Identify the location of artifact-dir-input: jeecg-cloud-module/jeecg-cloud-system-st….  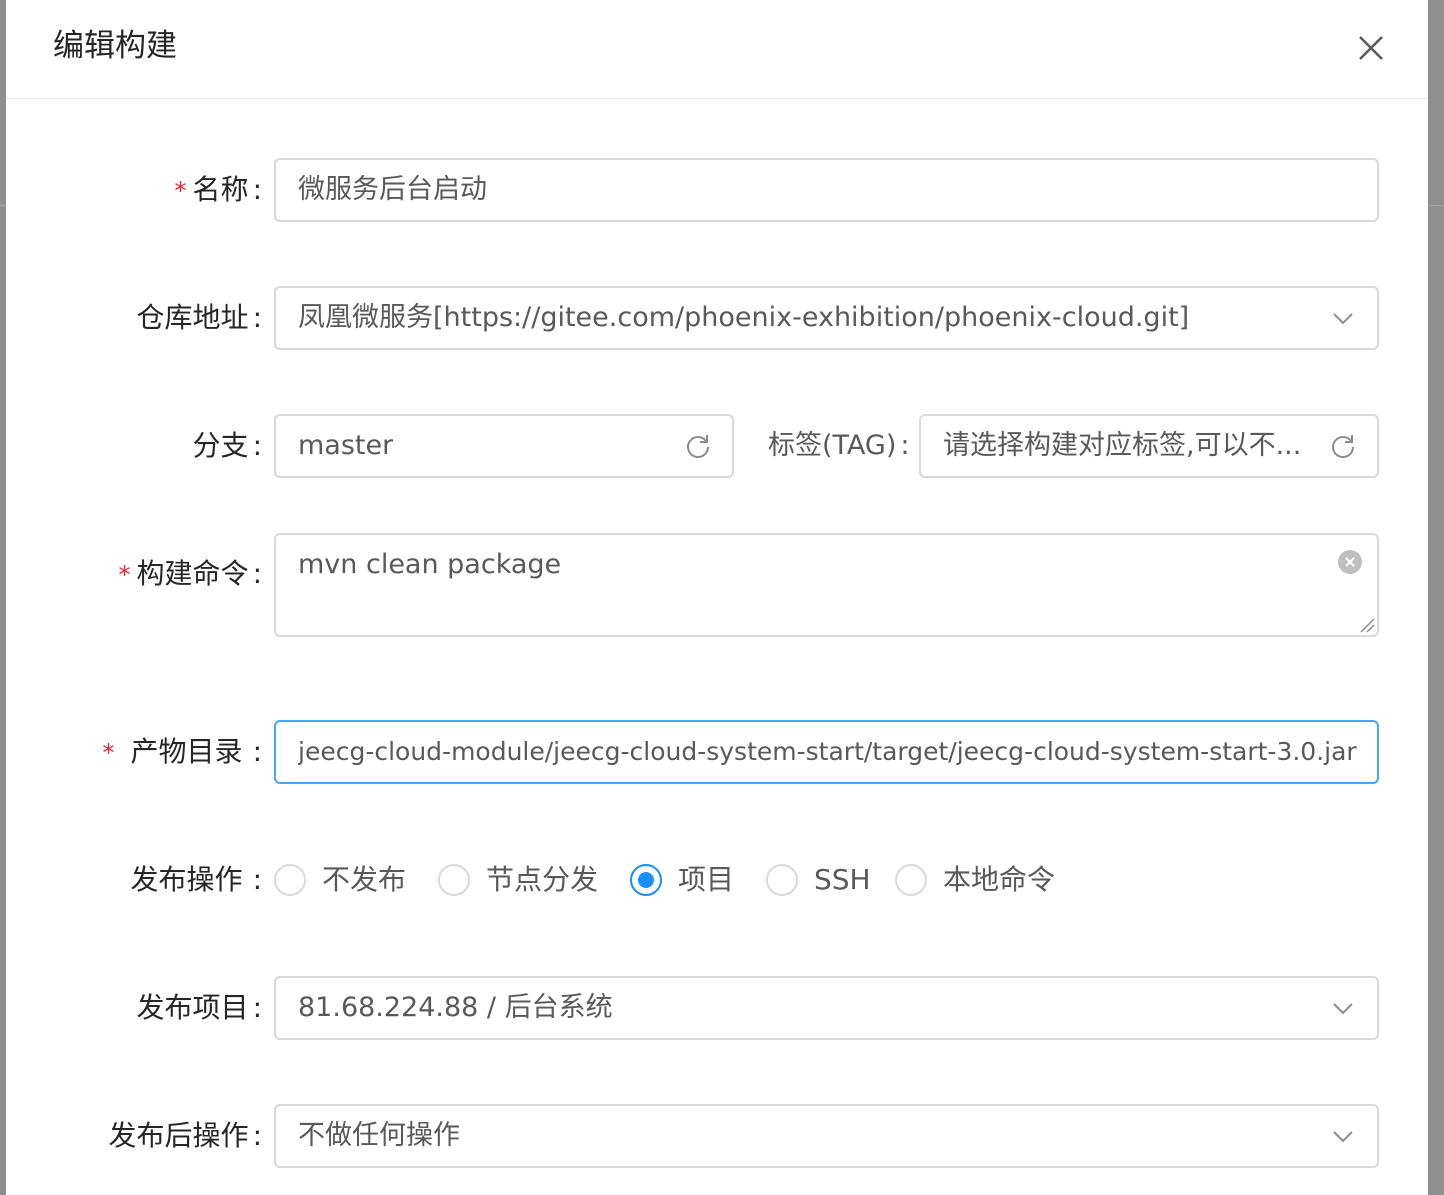
(826, 752).